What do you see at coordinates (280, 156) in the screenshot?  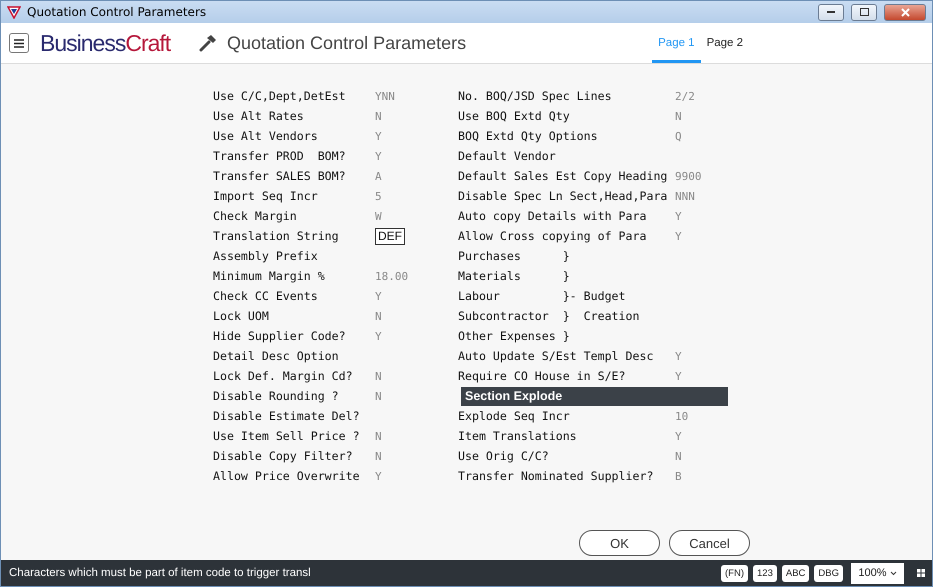 I see `param-label: Transfer PROD BOM?` at bounding box center [280, 156].